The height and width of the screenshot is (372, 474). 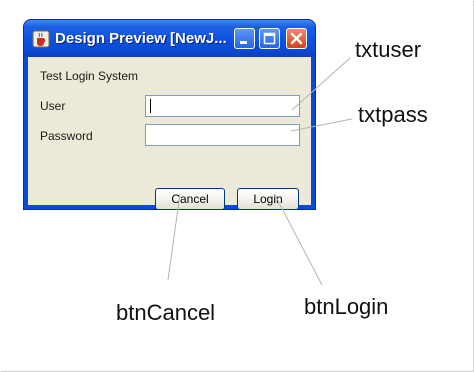 What do you see at coordinates (321, 84) in the screenshot?
I see `txtuser-leader` at bounding box center [321, 84].